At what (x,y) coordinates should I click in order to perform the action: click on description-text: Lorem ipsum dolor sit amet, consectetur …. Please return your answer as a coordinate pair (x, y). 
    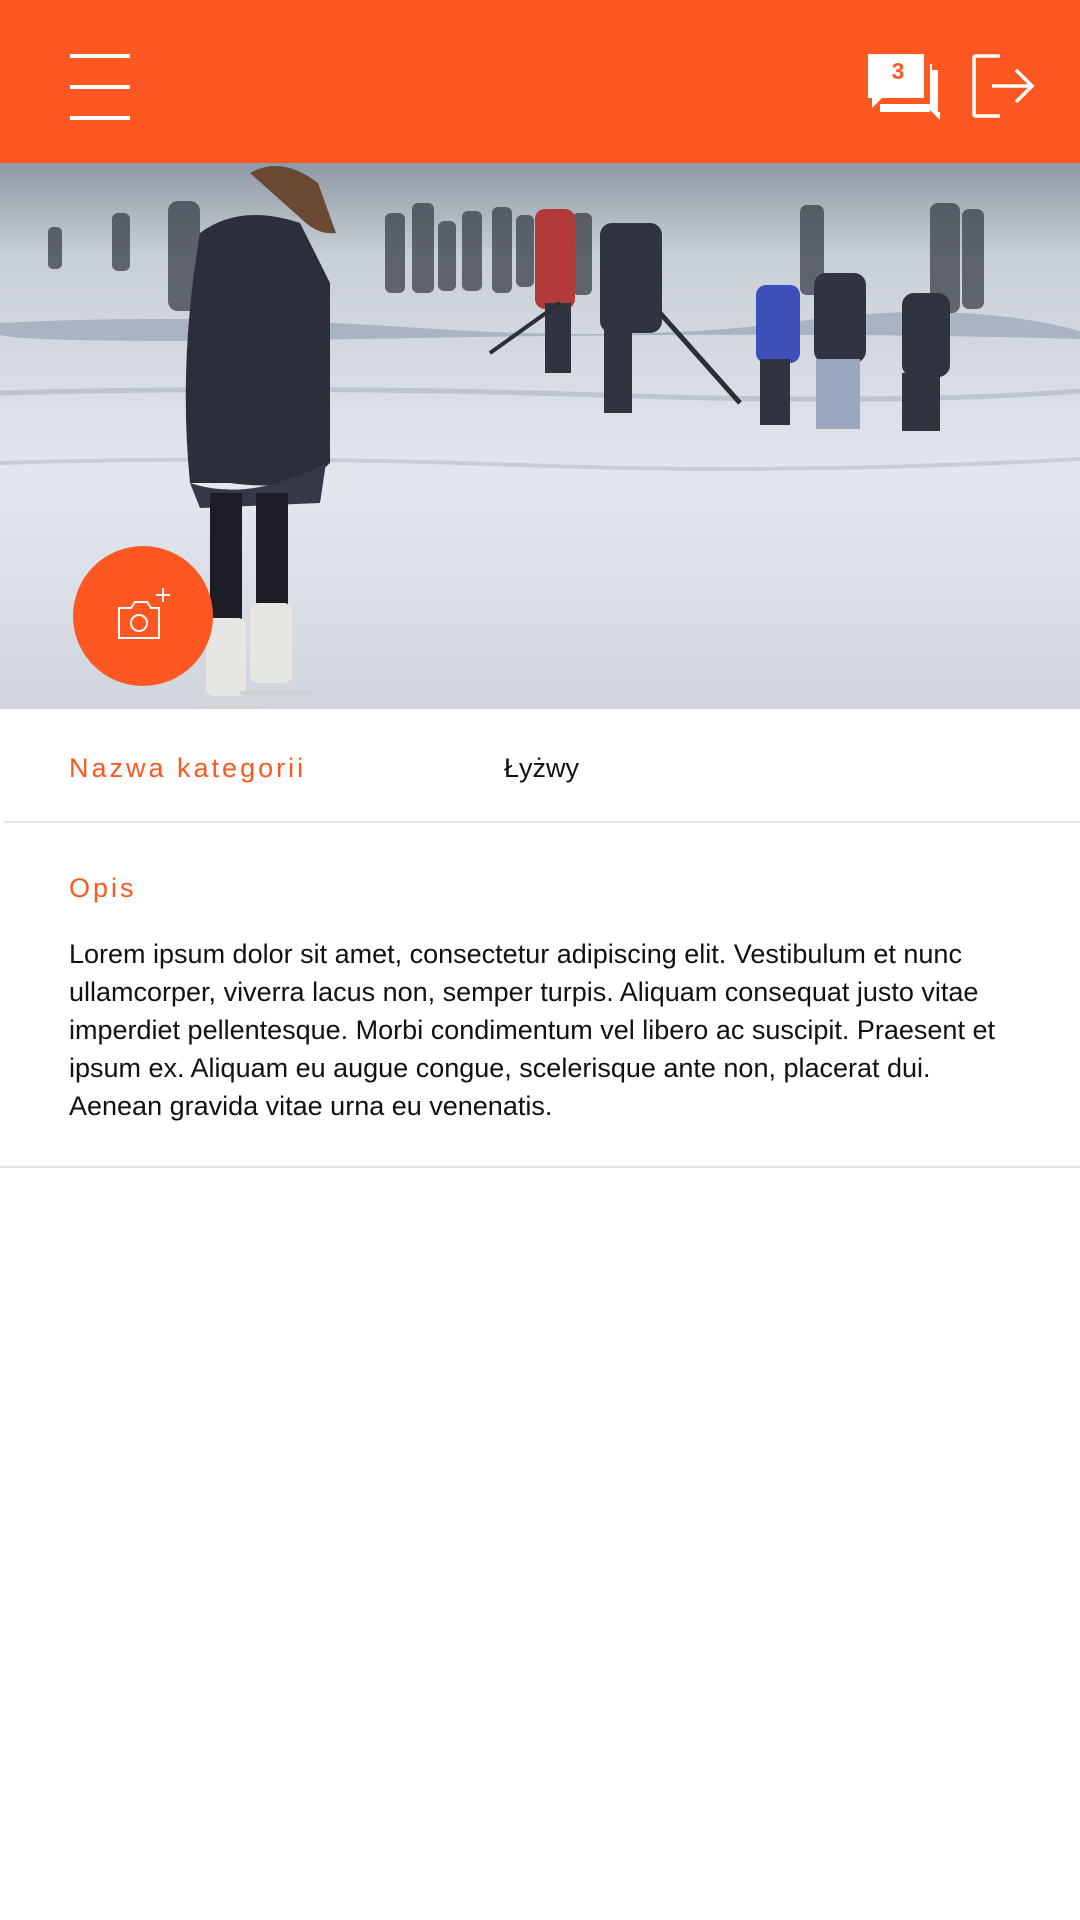
    Looking at the image, I should click on (532, 1030).